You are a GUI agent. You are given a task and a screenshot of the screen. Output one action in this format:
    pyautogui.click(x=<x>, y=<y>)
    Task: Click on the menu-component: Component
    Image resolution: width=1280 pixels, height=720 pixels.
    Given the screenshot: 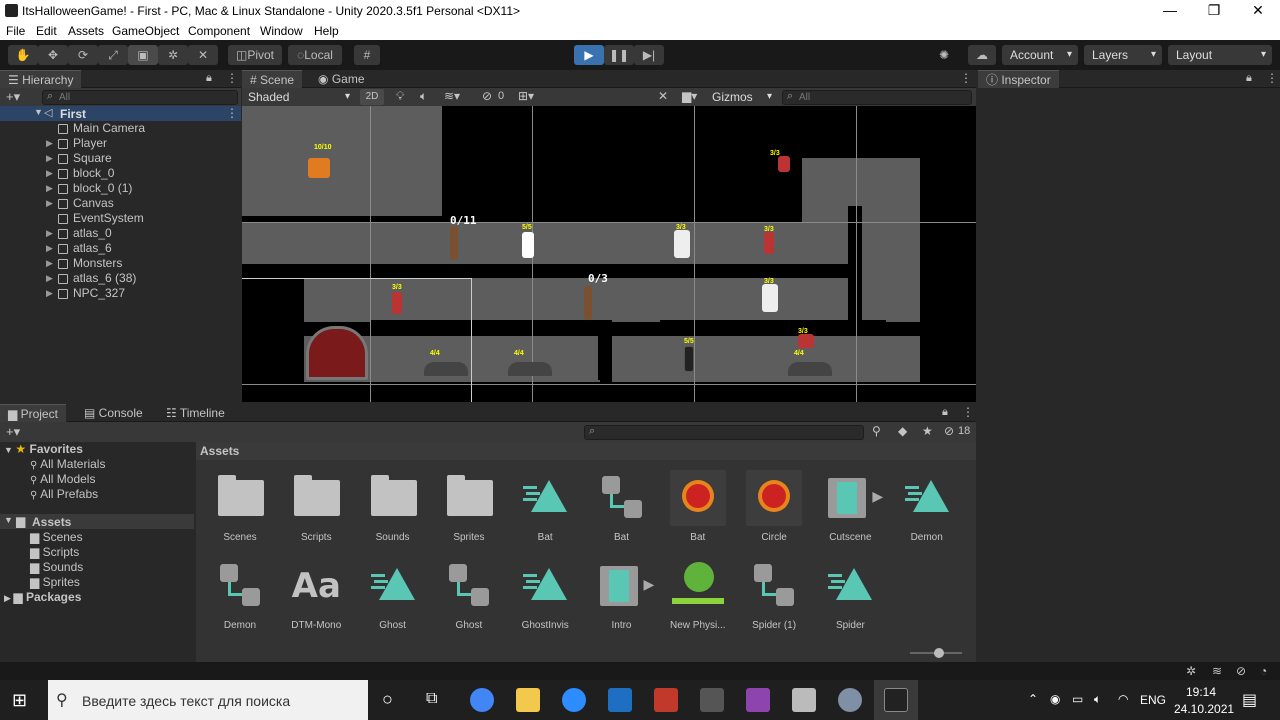 What is the action you would take?
    pyautogui.click(x=219, y=31)
    